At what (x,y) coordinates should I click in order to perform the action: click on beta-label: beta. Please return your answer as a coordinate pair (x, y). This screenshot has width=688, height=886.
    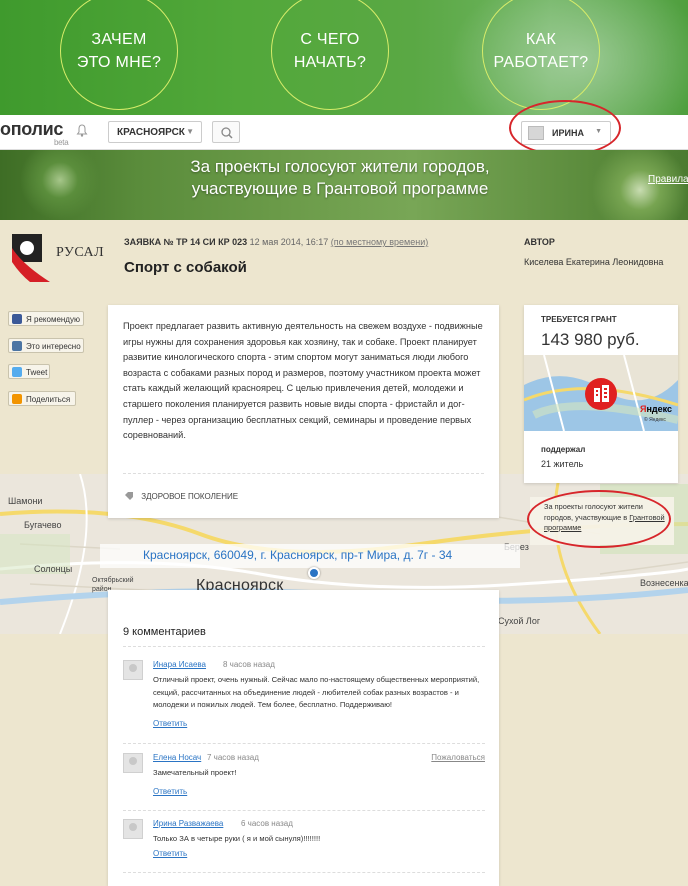
    Looking at the image, I should click on (61, 142).